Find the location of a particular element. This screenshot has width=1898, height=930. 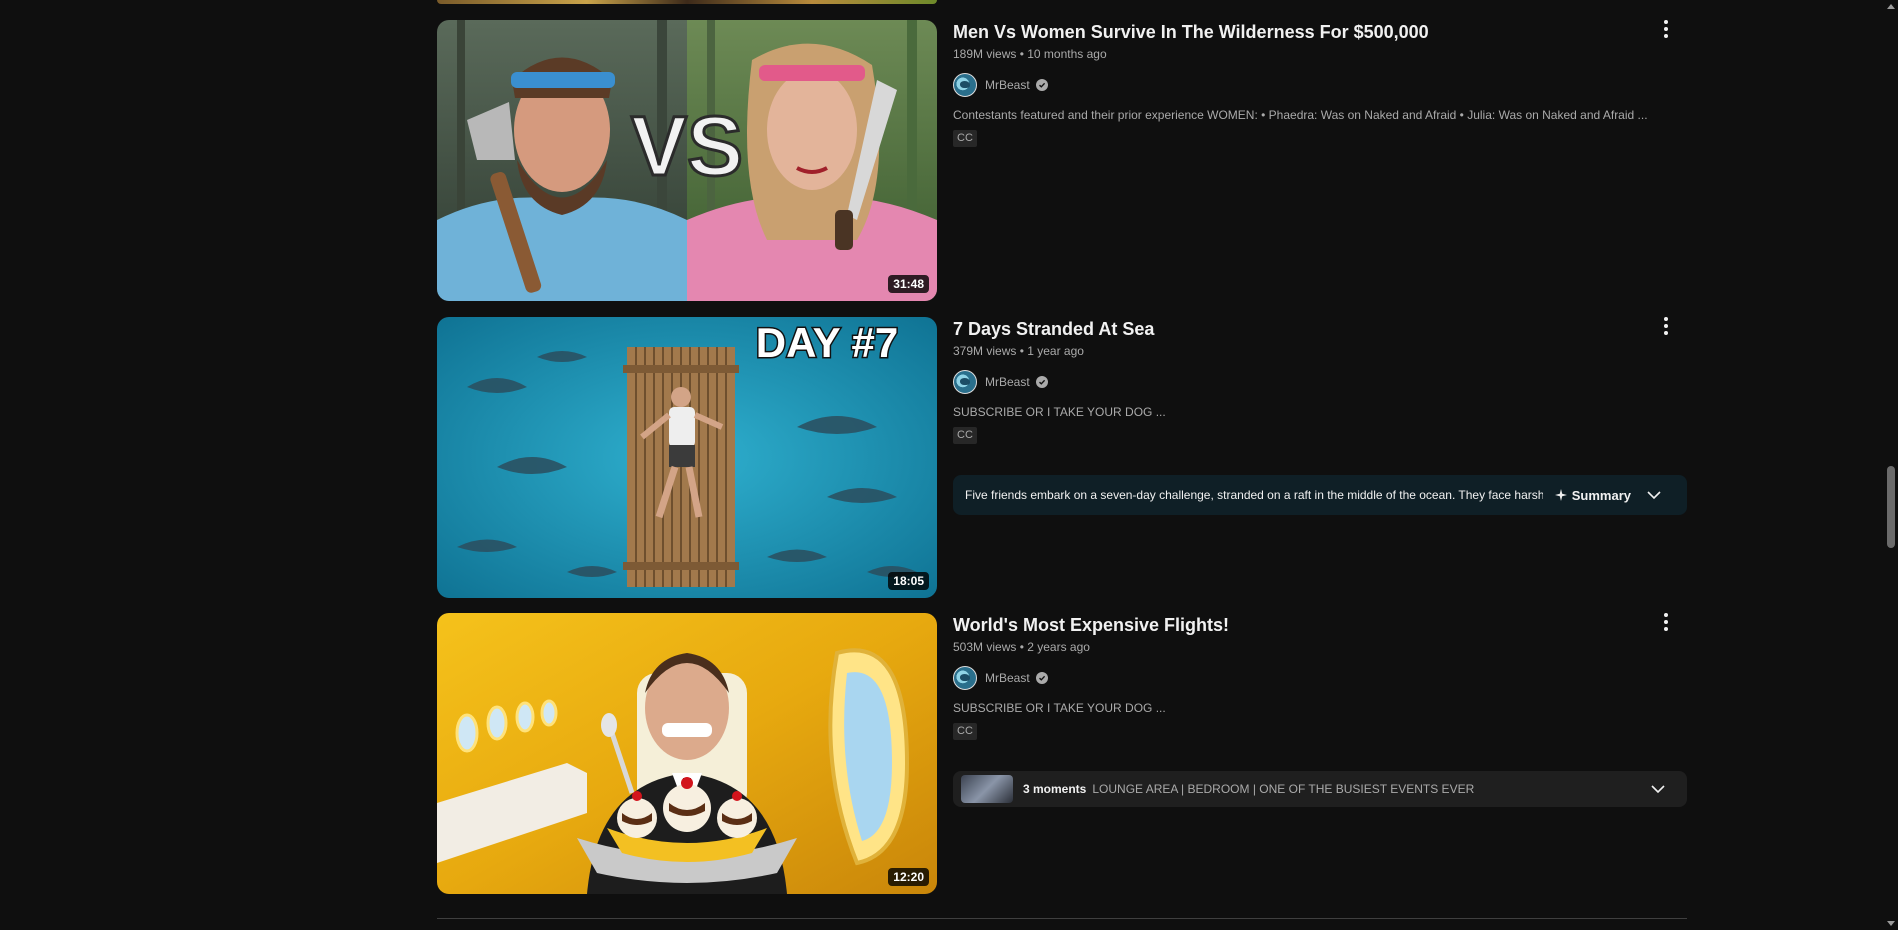

video-thumbnail: DAY #7 18:05 is located at coordinates (687, 457).